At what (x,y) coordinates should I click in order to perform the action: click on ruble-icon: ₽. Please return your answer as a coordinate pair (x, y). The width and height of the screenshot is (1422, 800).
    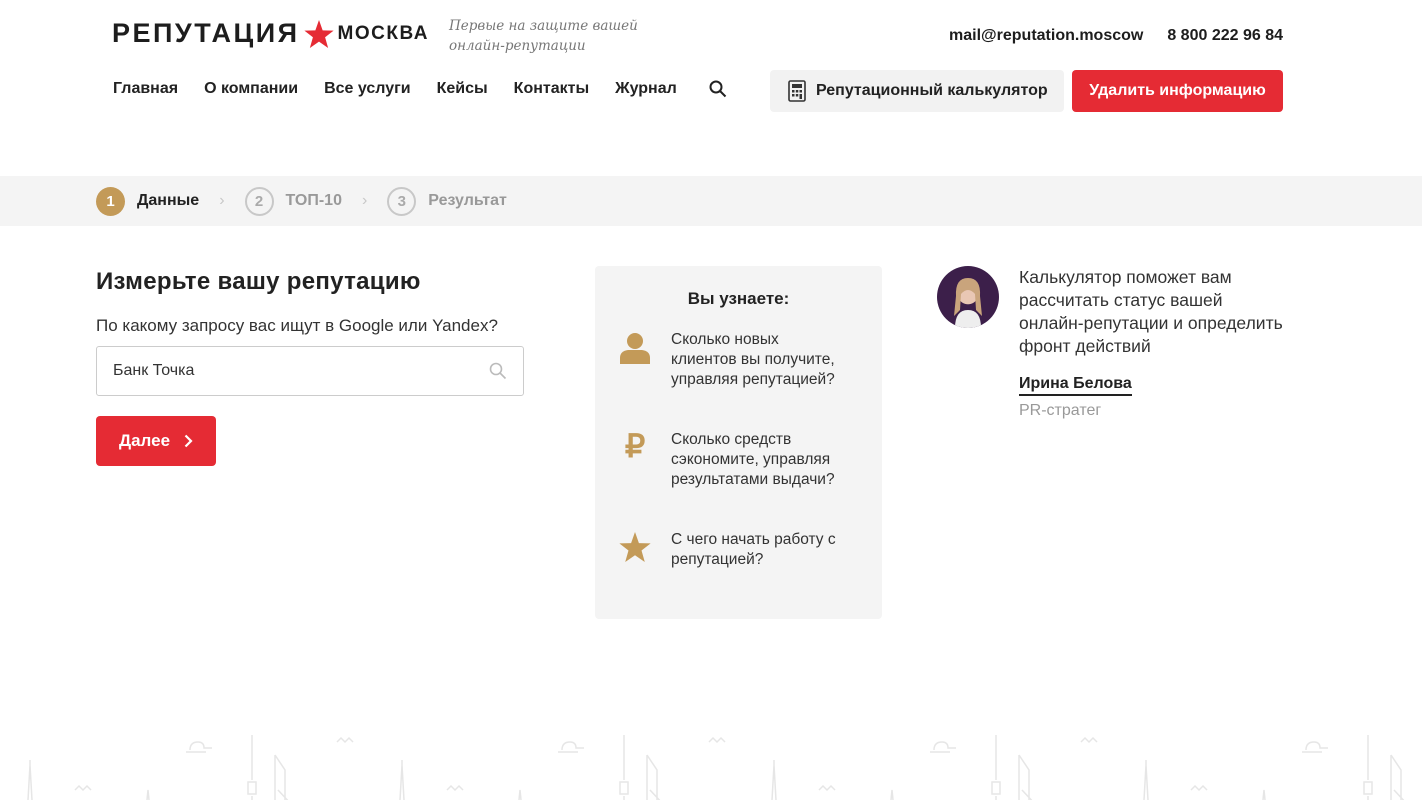
    Looking at the image, I should click on (635, 446).